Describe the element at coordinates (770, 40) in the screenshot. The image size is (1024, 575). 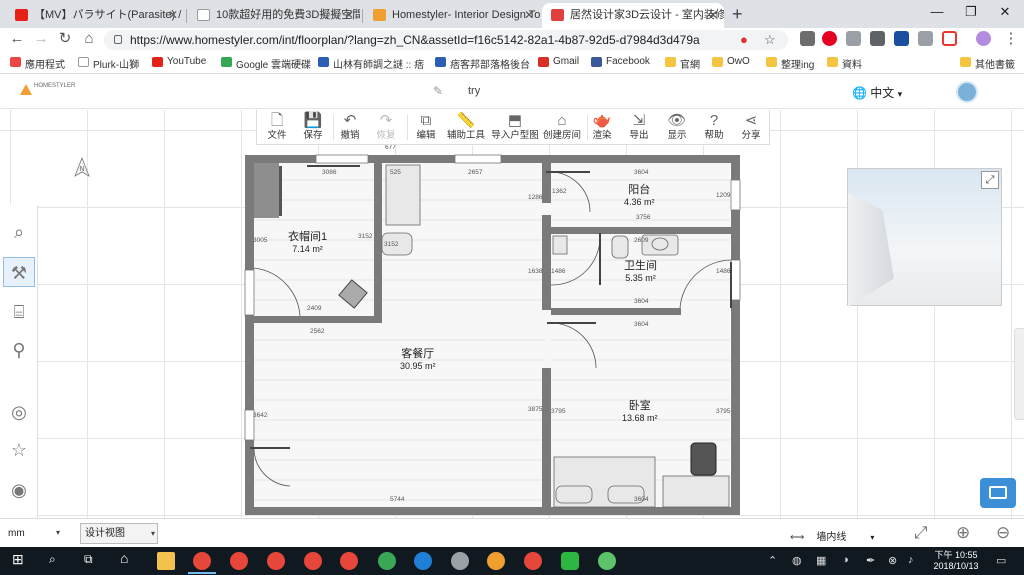
I see `bookmark-star-icon: ☆` at that location.